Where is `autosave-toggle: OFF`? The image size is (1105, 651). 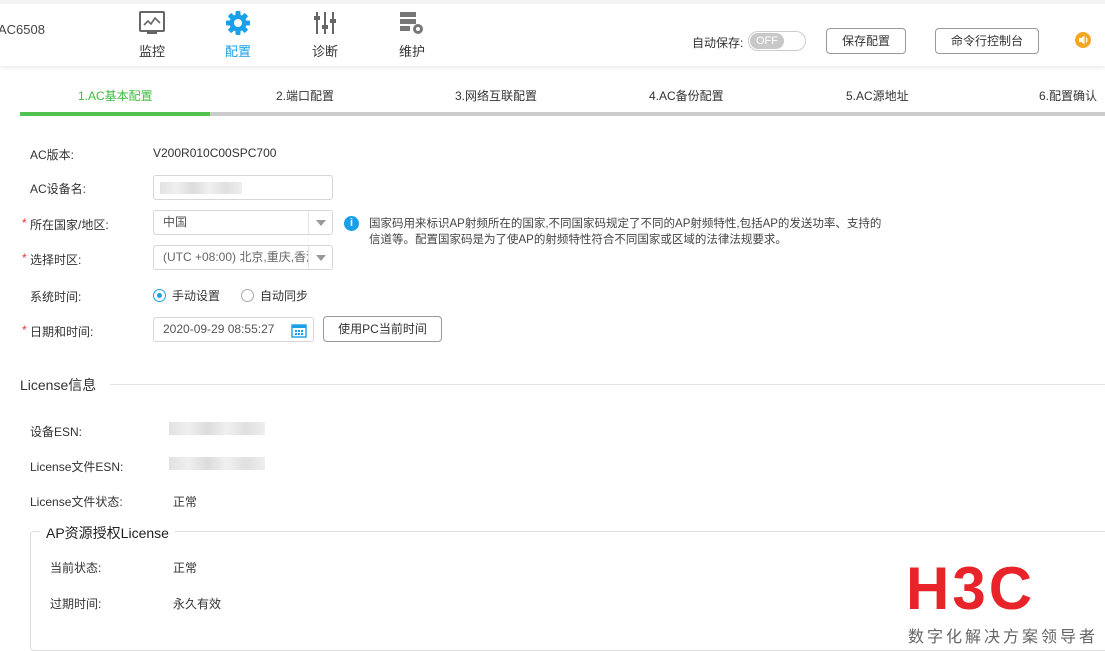 autosave-toggle: OFF is located at coordinates (777, 41).